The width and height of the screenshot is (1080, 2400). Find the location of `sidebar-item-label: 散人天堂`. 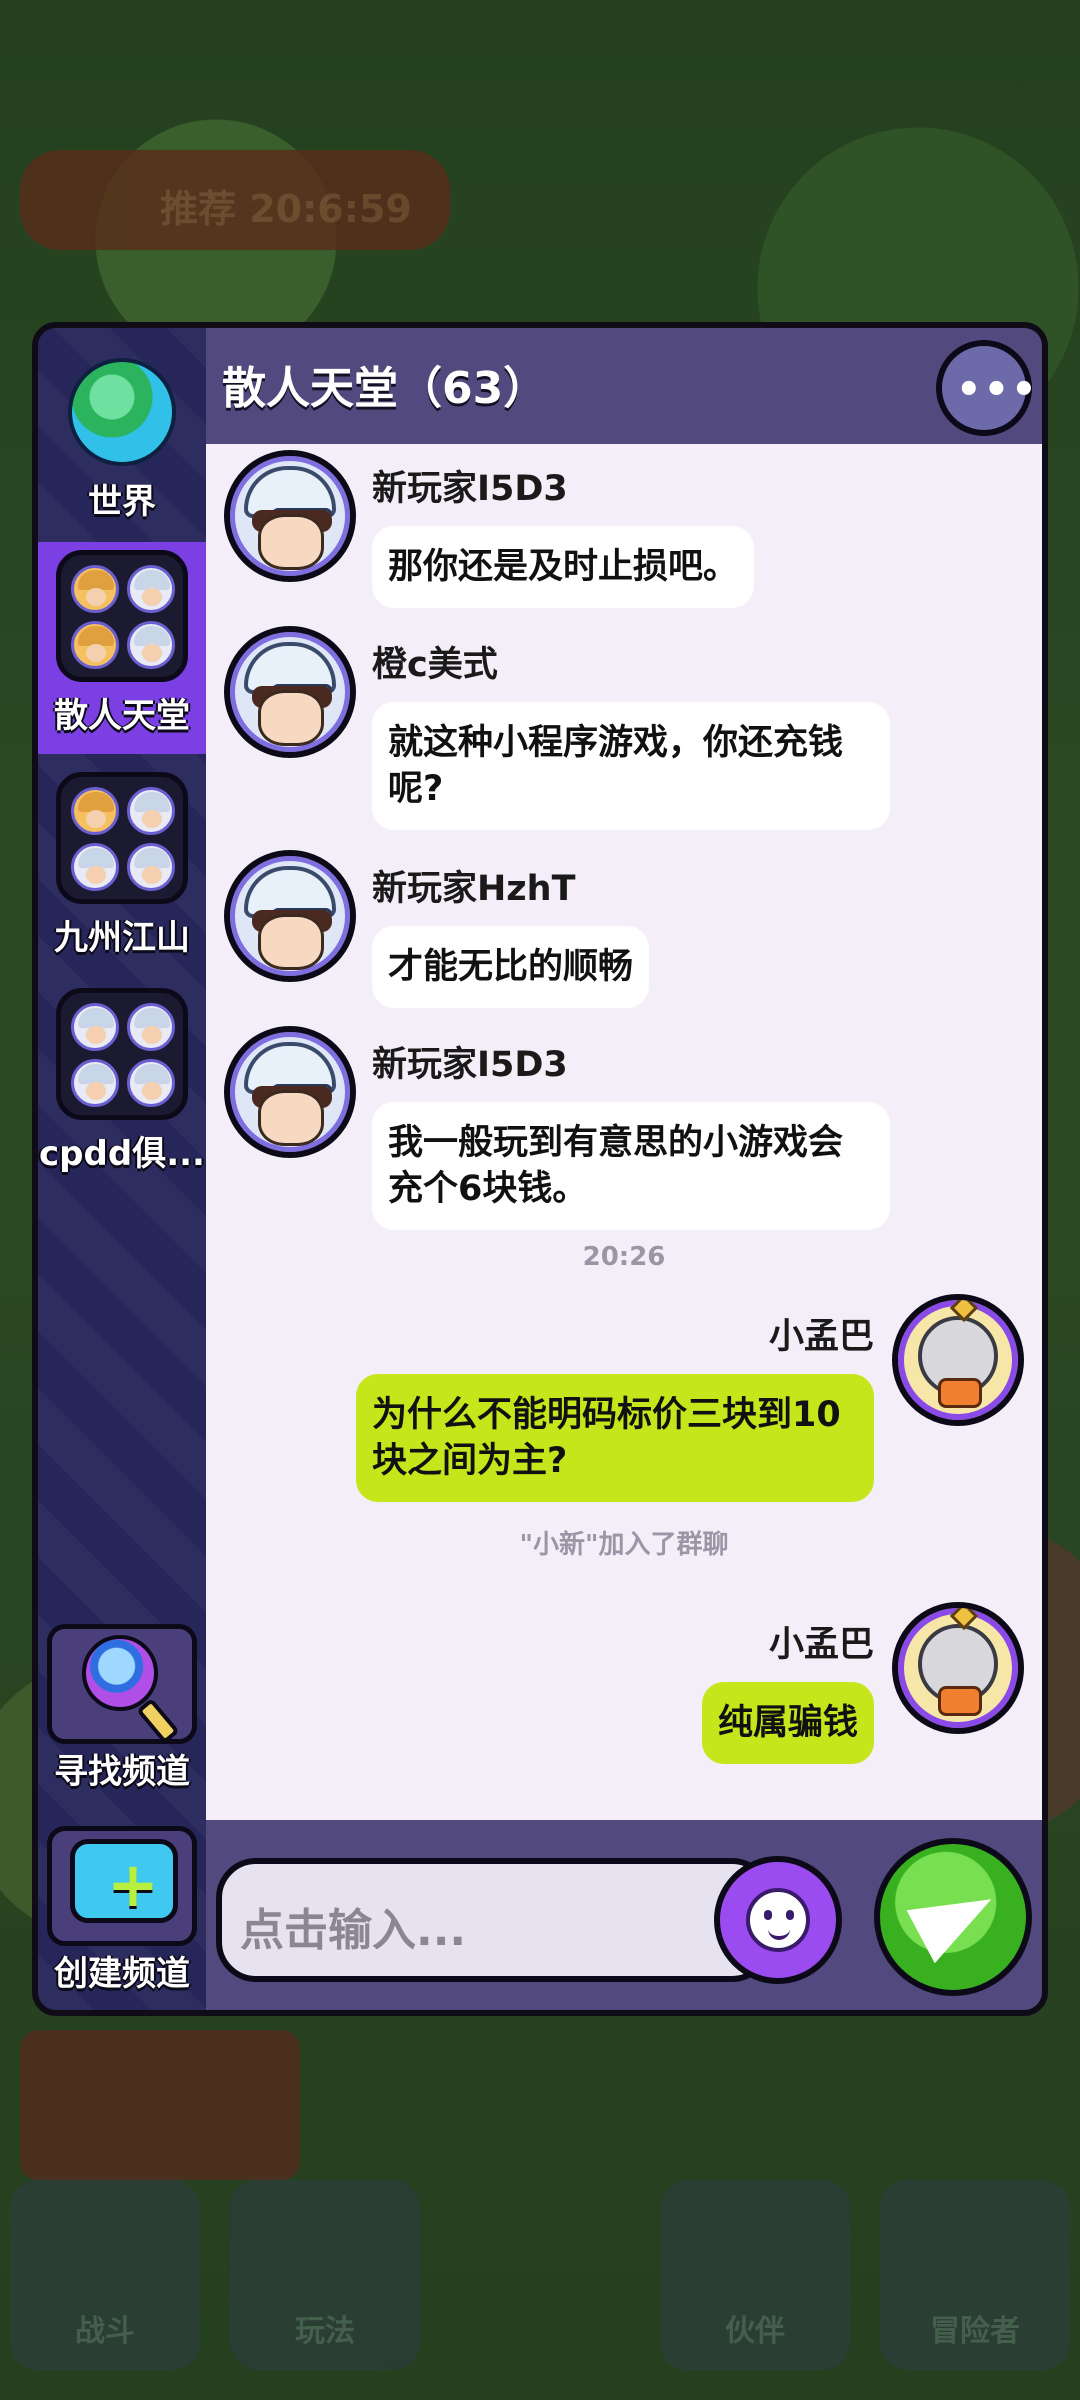

sidebar-item-label: 散人天堂 is located at coordinates (122, 716).